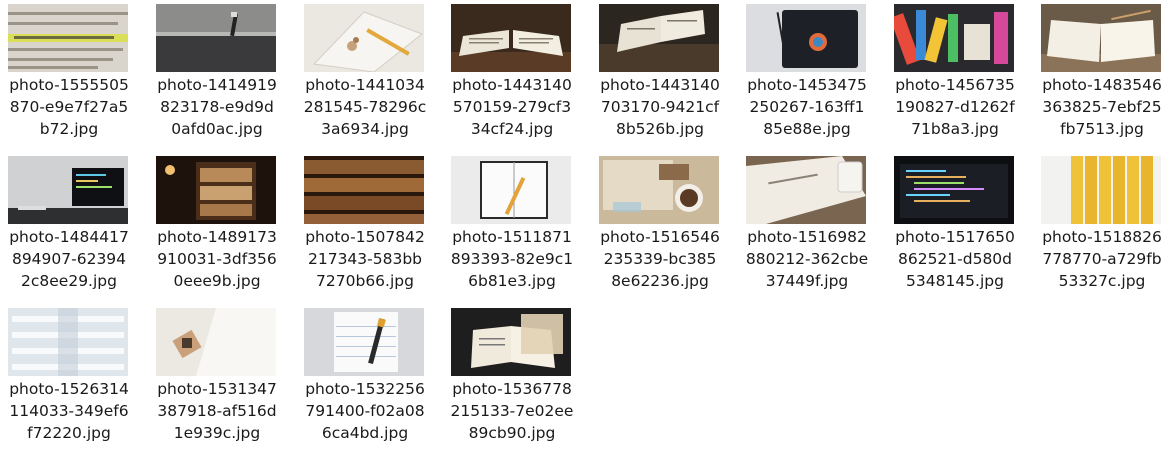 This screenshot has width=1169, height=451. I want to click on file-name-line: 114033-349ef6, so click(69, 411).